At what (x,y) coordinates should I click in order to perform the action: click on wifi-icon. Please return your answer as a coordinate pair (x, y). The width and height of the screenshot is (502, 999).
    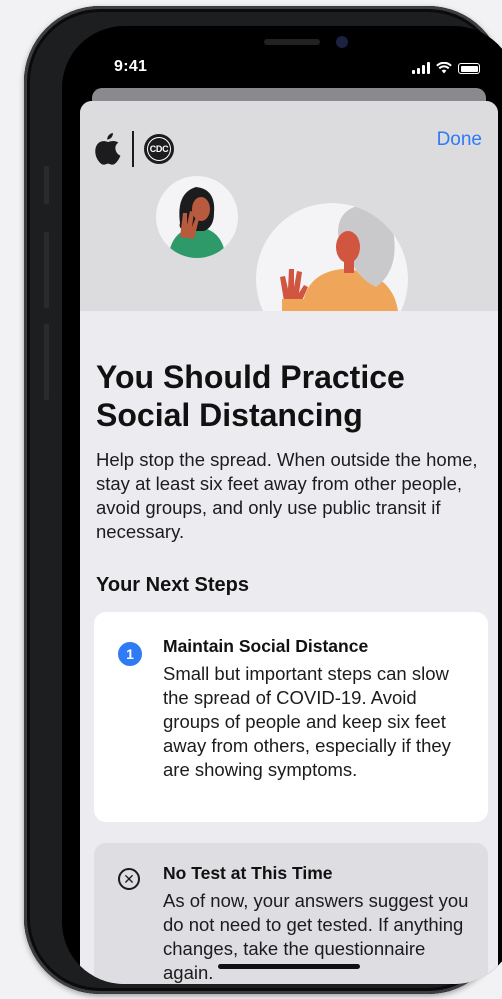
    Looking at the image, I should click on (444, 68).